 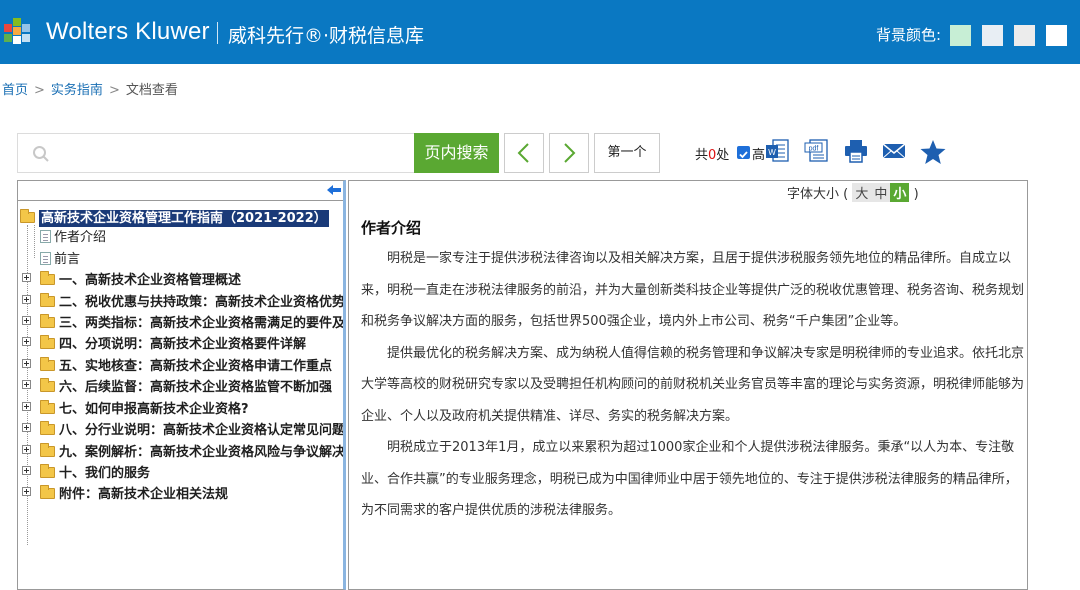 What do you see at coordinates (67, 259) in the screenshot?
I see `tree-item-label: 前言` at bounding box center [67, 259].